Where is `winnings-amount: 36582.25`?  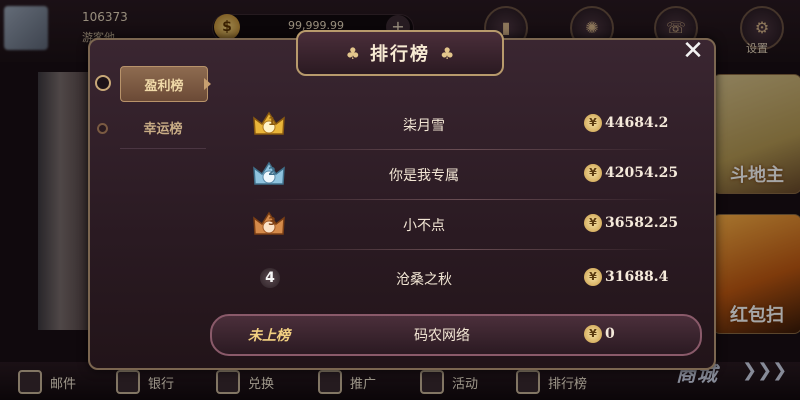
winnings-amount: 36582.25 is located at coordinates (642, 223).